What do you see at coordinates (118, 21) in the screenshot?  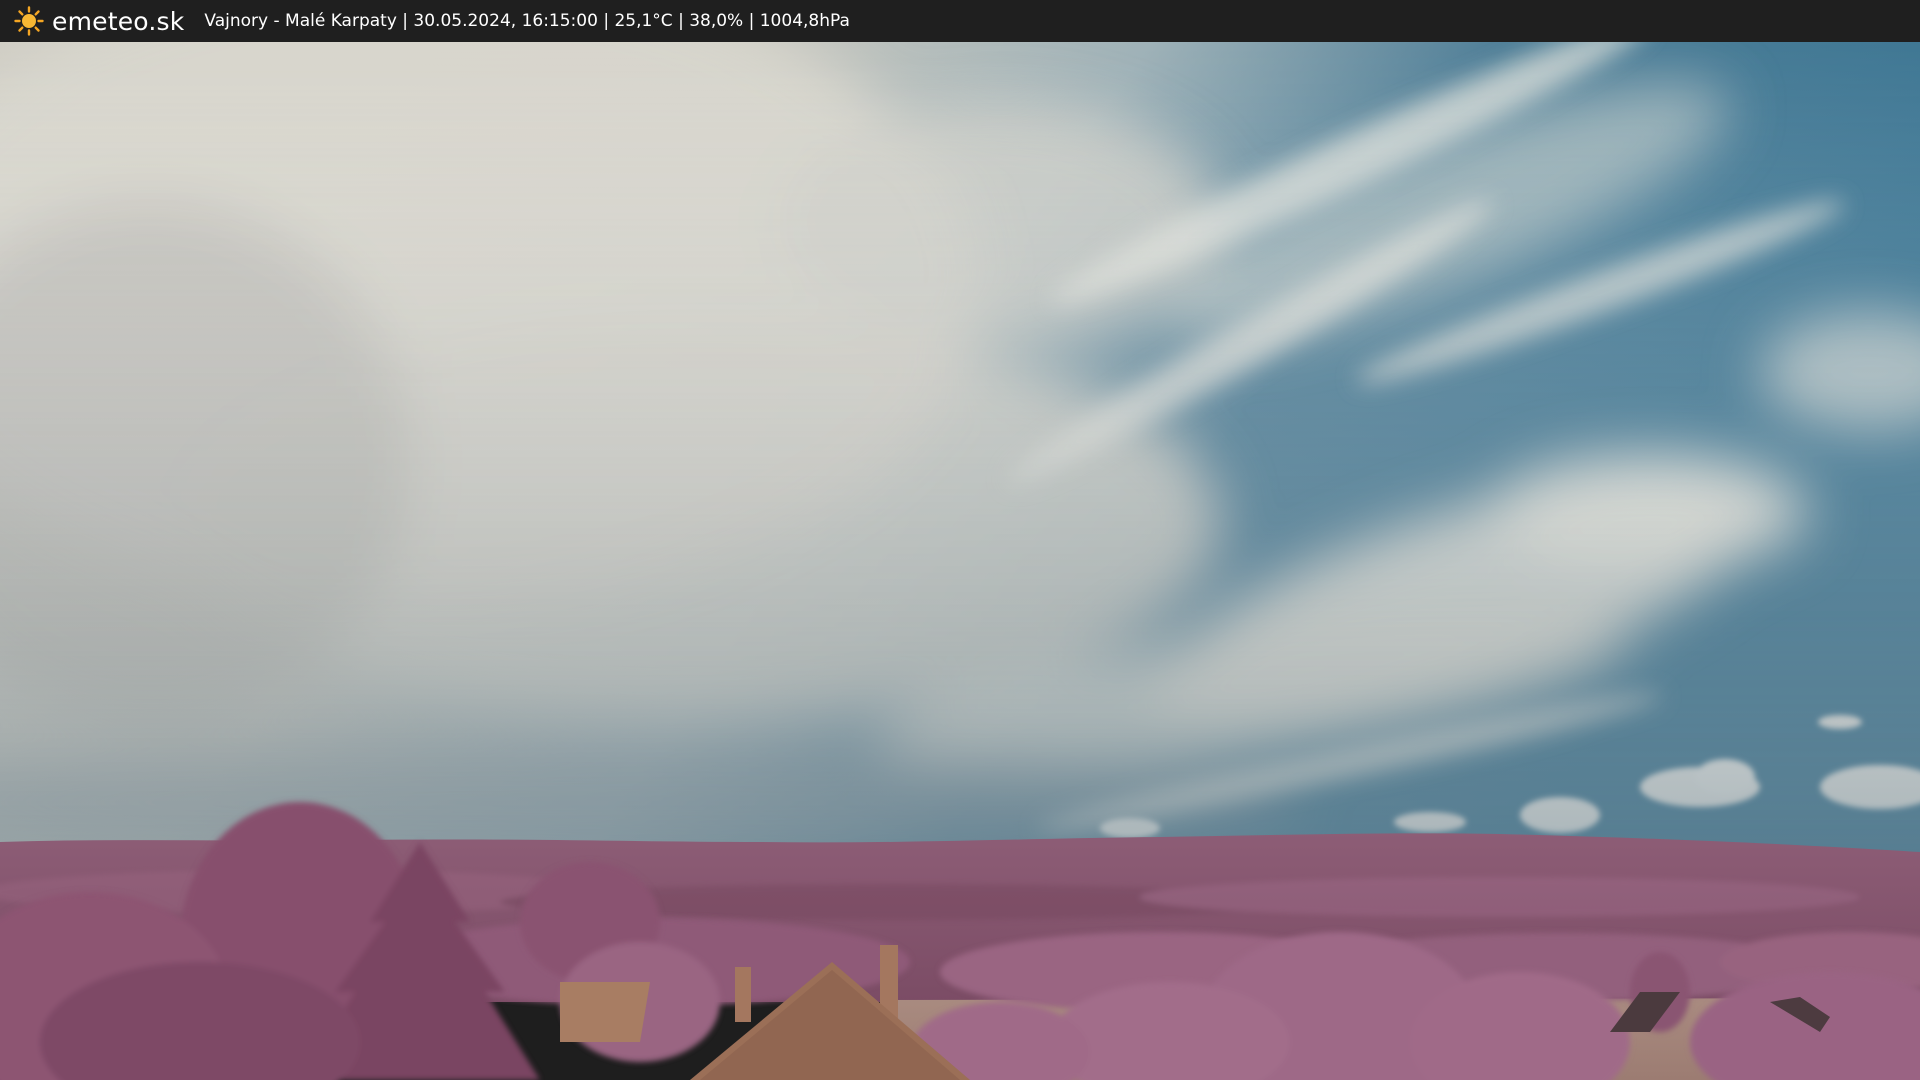 I see `logo-text: emeteo.sk` at bounding box center [118, 21].